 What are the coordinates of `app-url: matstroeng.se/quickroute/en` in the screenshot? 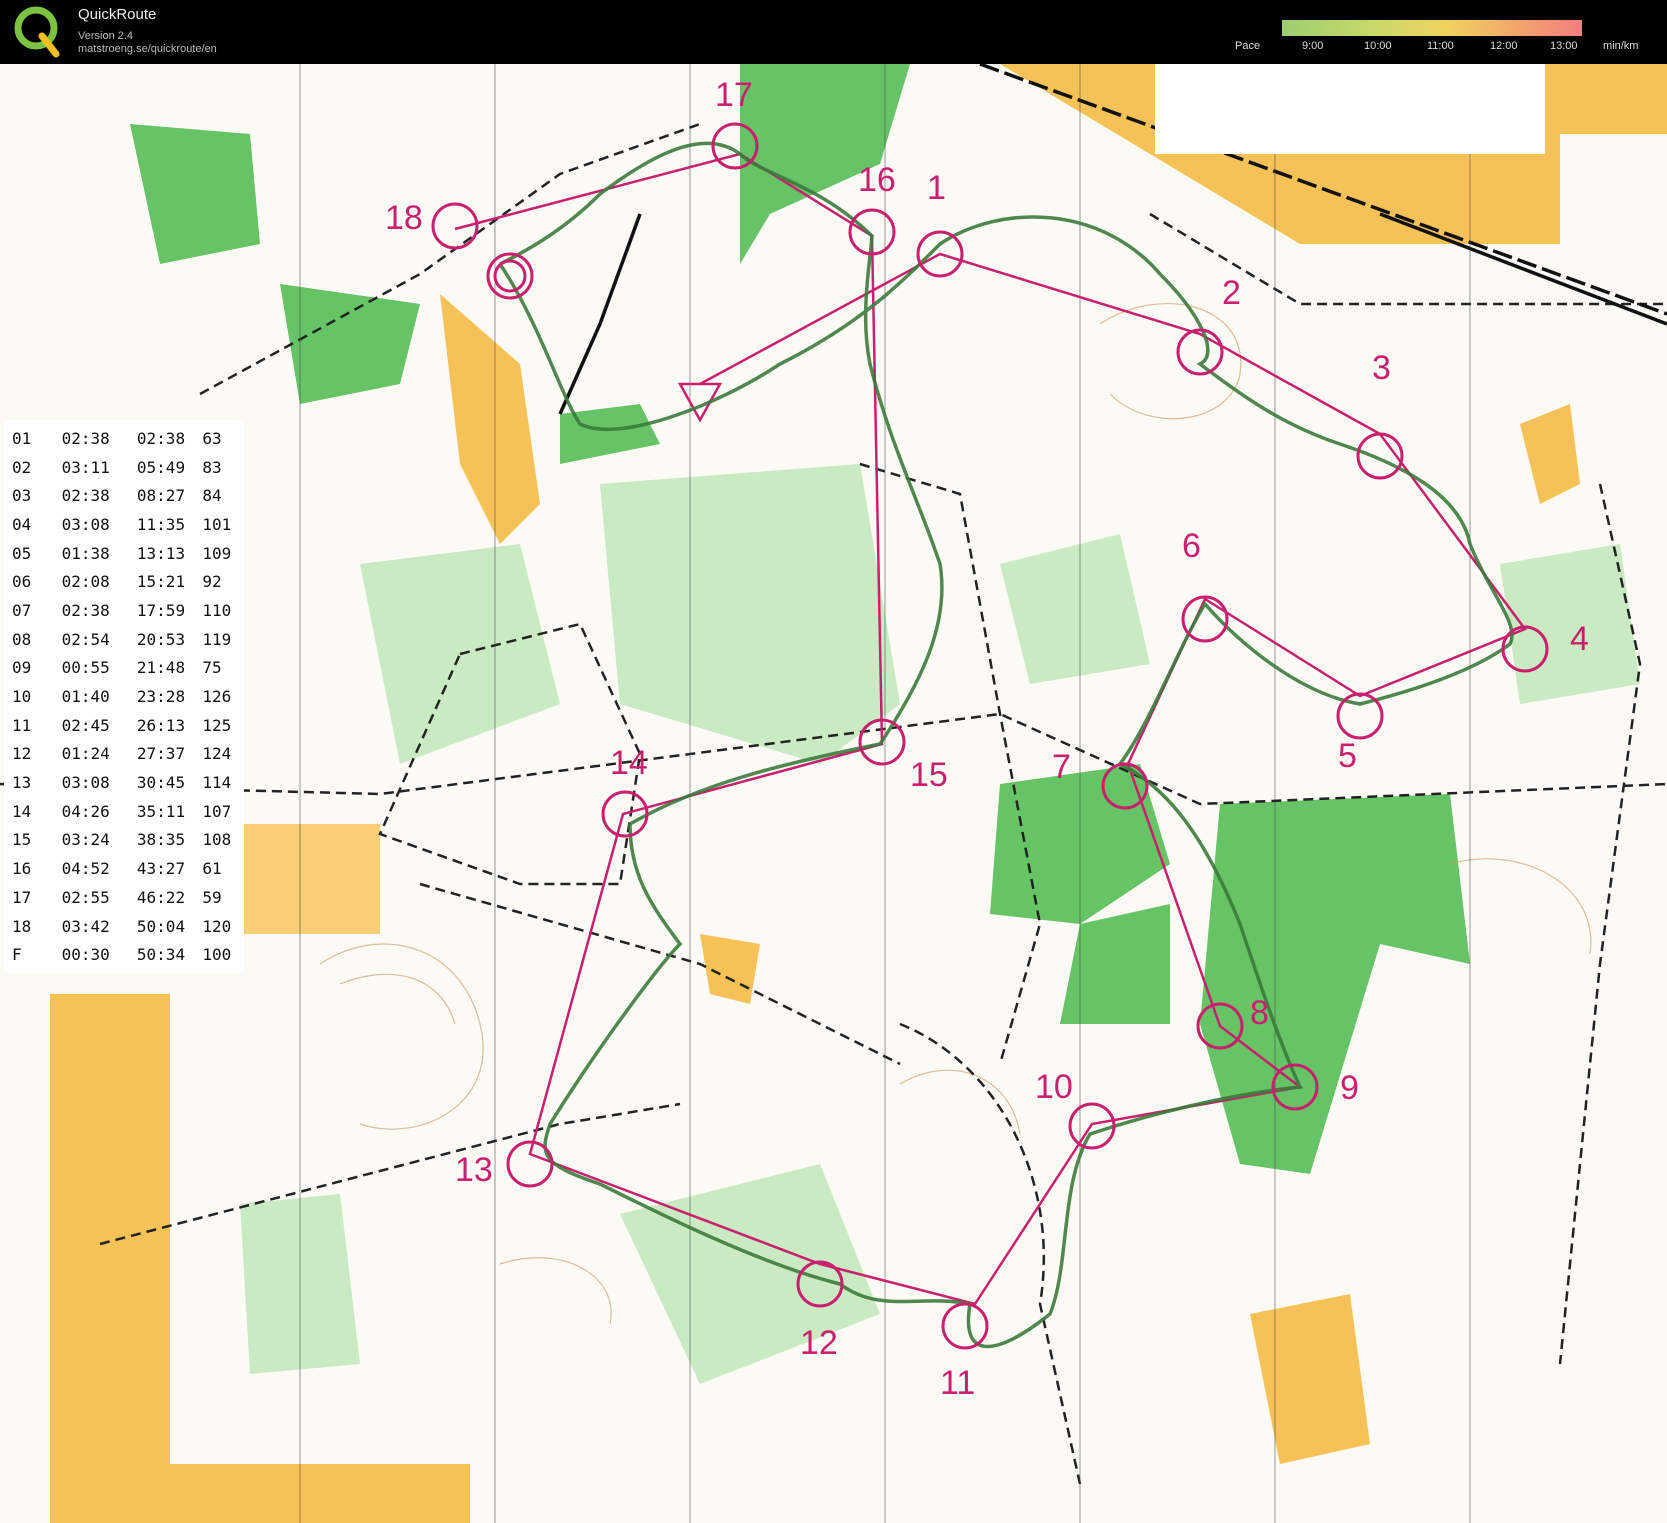 It's located at (147, 49).